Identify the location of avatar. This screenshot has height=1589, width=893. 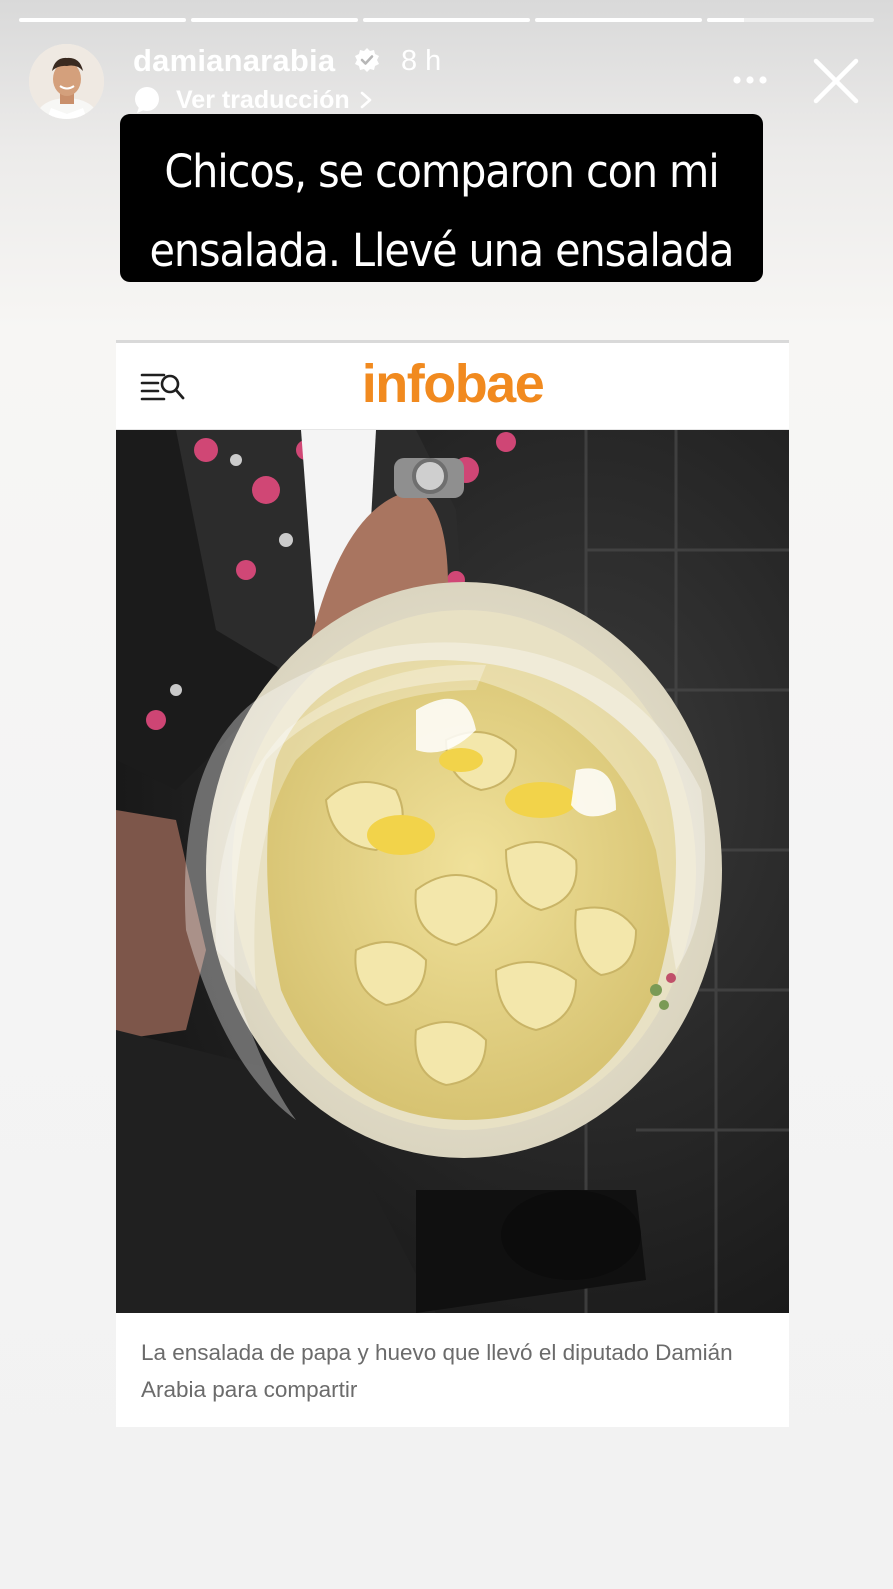
(66, 81).